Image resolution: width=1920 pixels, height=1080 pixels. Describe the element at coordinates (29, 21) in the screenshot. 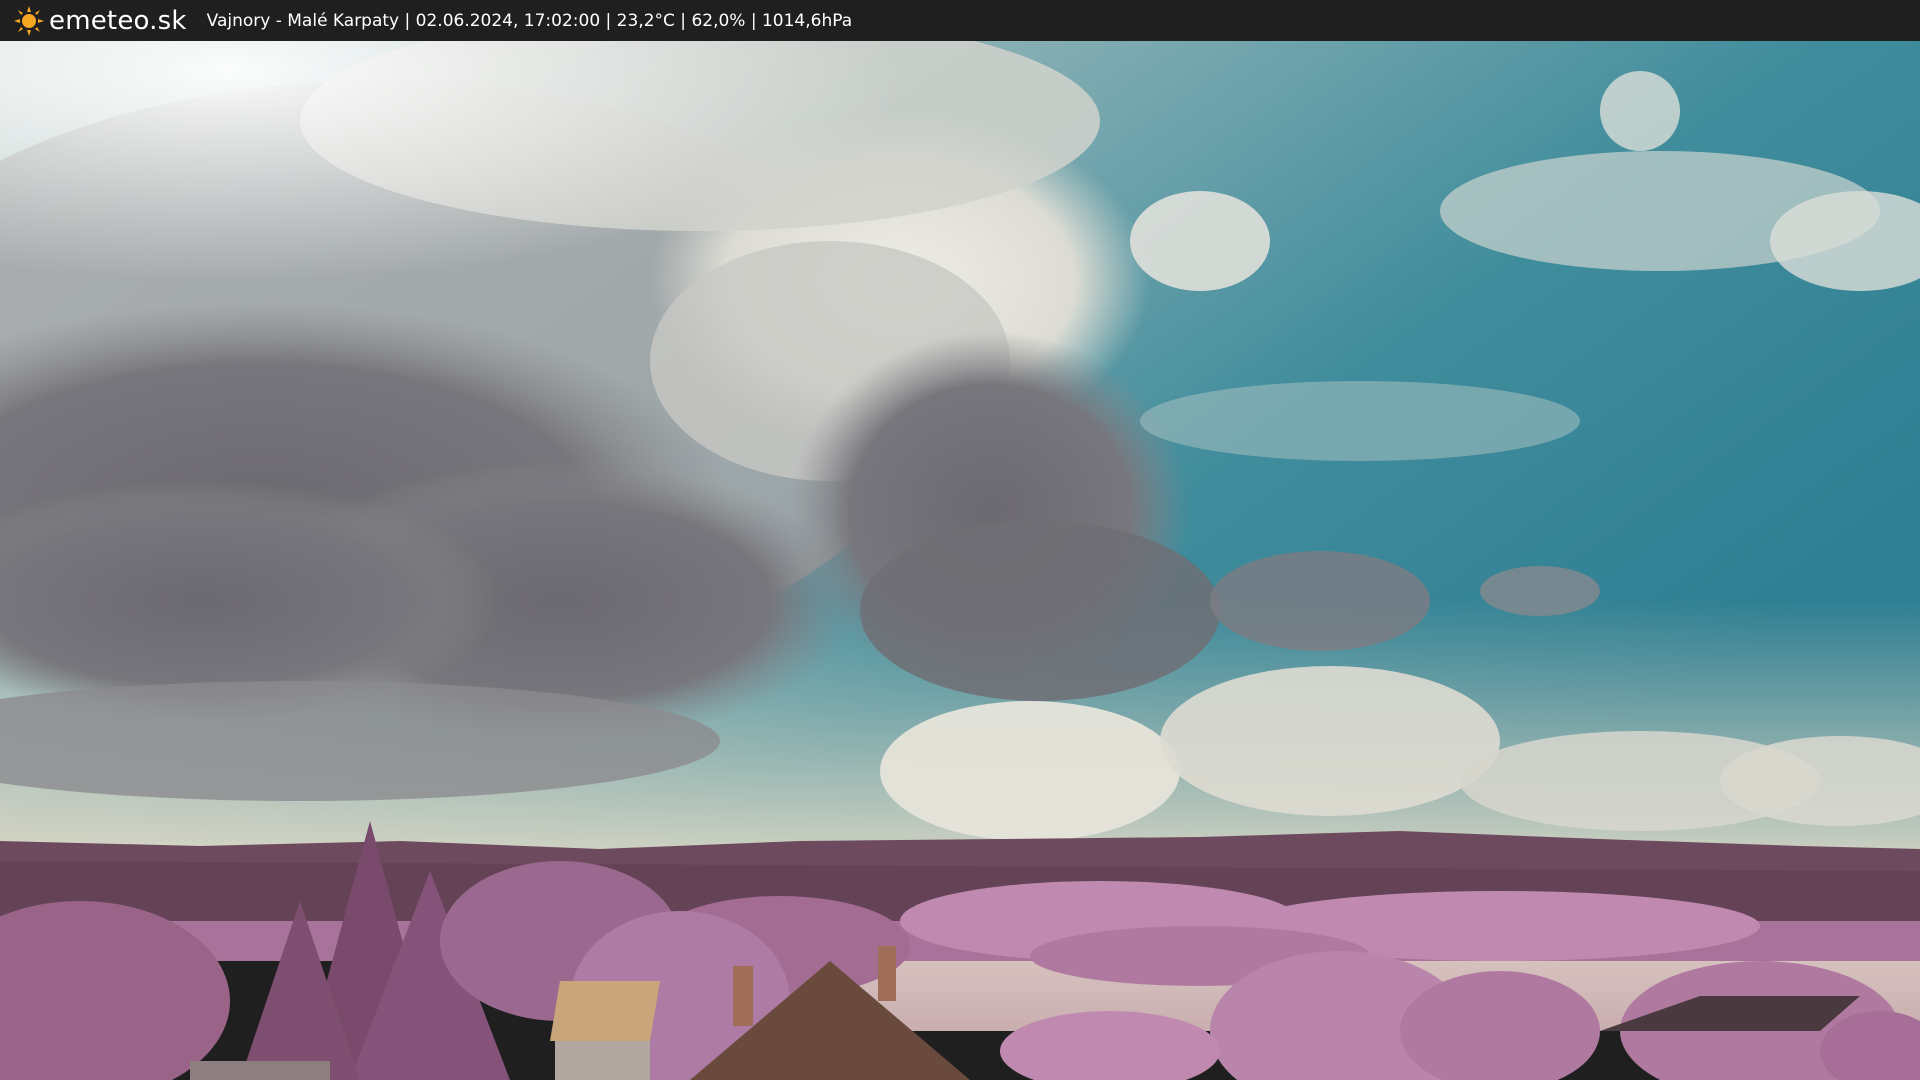

I see `sun-icon` at that location.